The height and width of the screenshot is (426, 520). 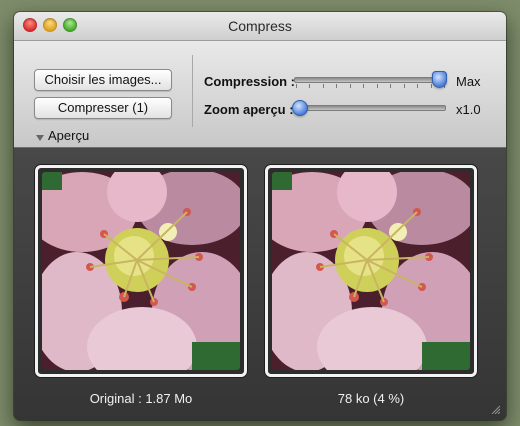 What do you see at coordinates (468, 81) in the screenshot?
I see `compression-value-label: Max` at bounding box center [468, 81].